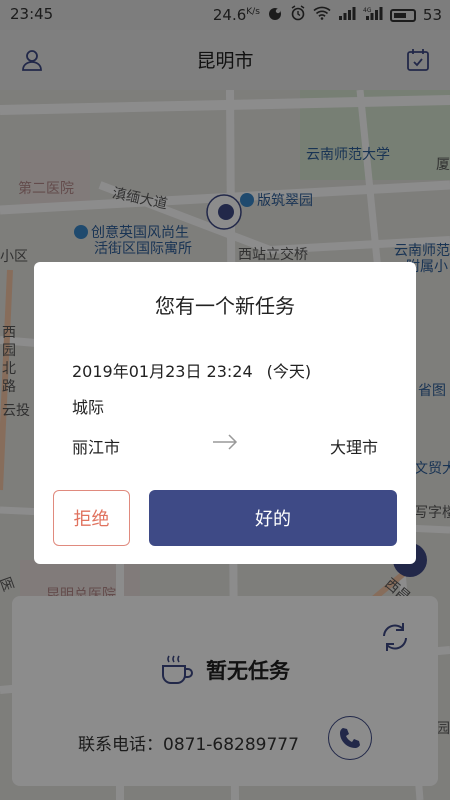  Describe the element at coordinates (225, 442) in the screenshot. I see `arrow-right-icon` at that location.